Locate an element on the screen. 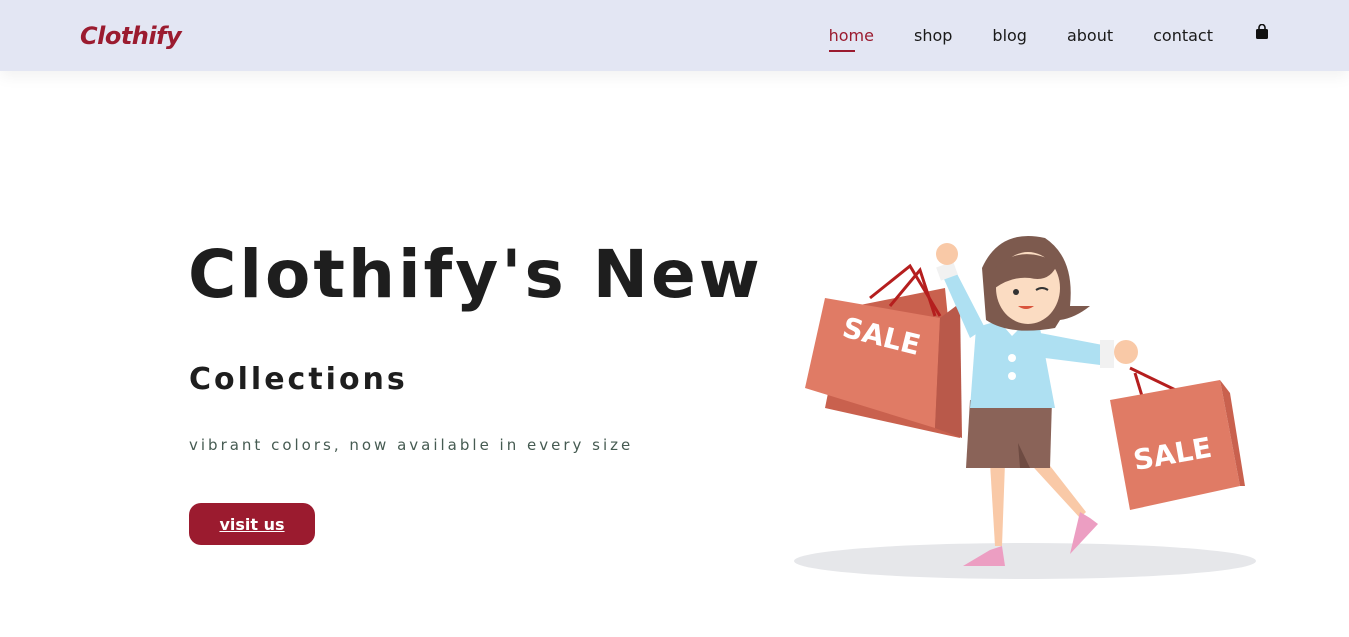 The height and width of the screenshot is (637, 1349). nav-item-cart is located at coordinates (1241, 34).